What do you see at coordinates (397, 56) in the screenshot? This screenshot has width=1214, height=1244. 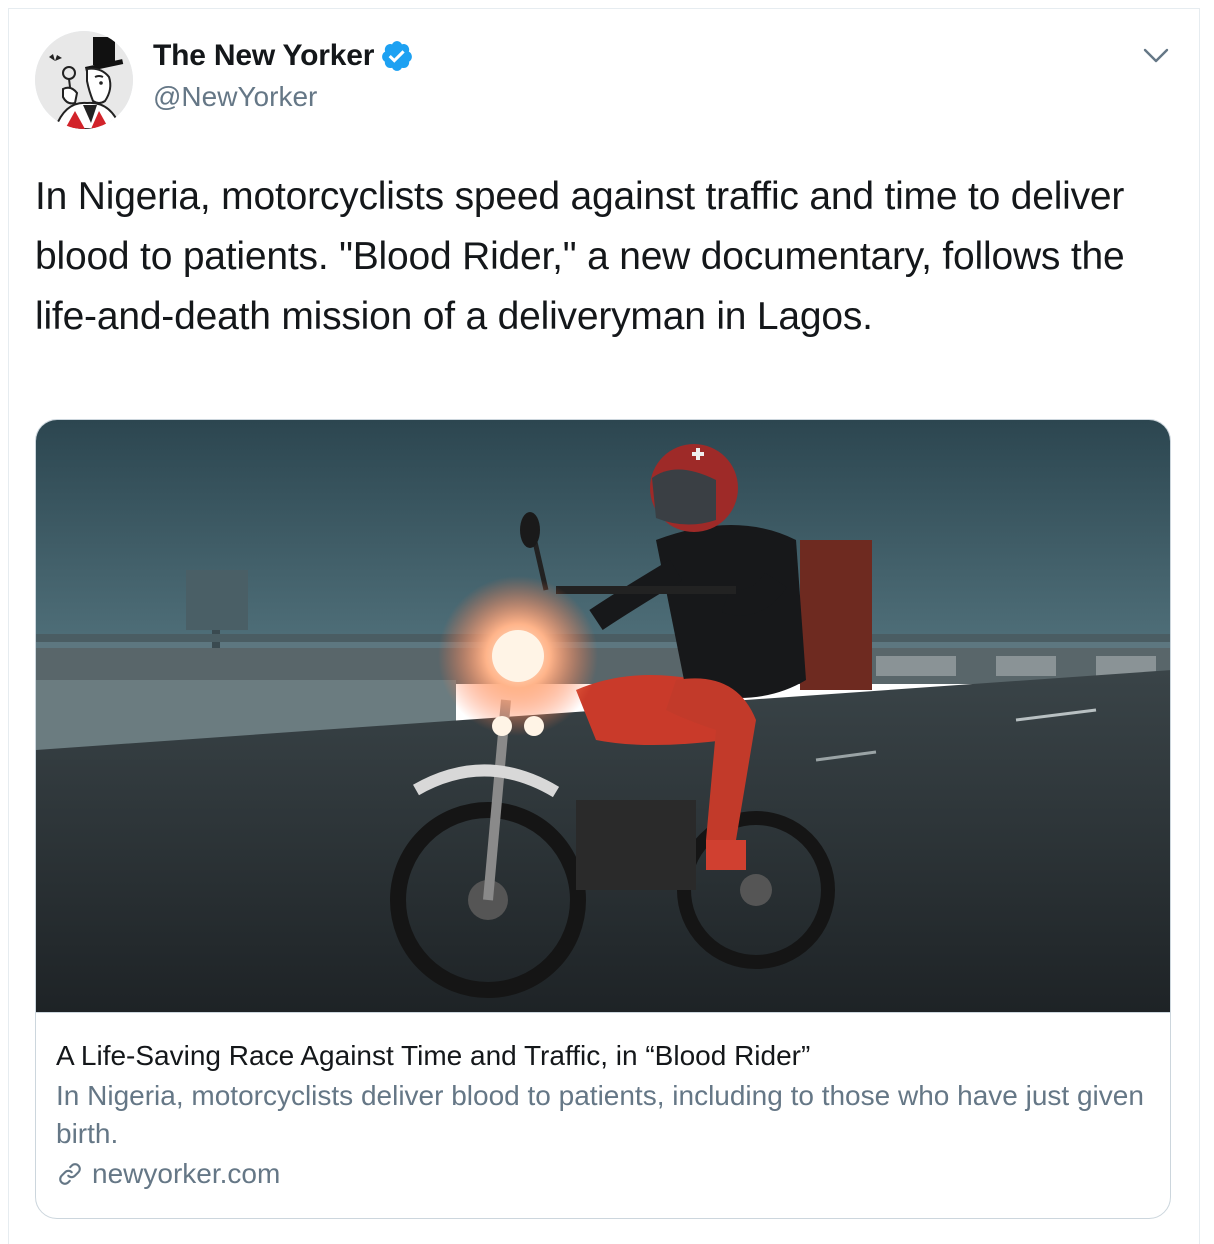 I see `verified-badge-icon` at bounding box center [397, 56].